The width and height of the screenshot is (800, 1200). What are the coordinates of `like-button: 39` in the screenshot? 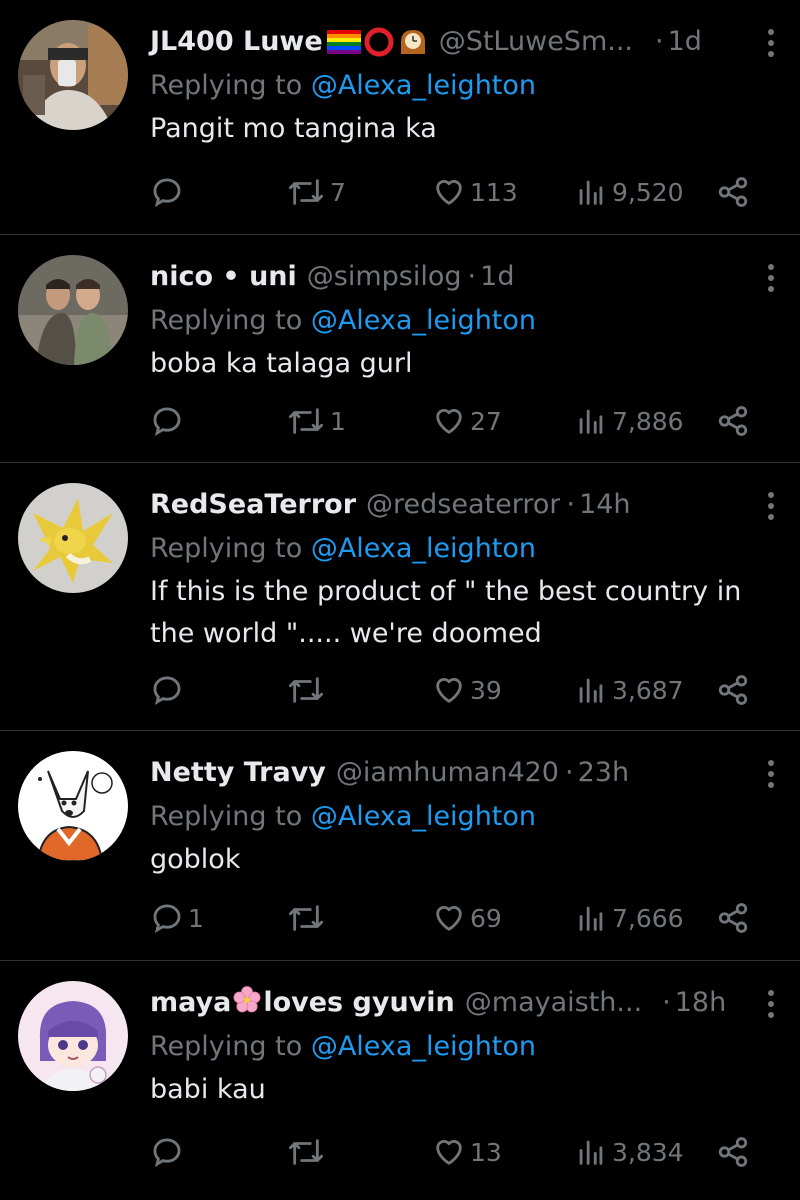 It's located at (467, 690).